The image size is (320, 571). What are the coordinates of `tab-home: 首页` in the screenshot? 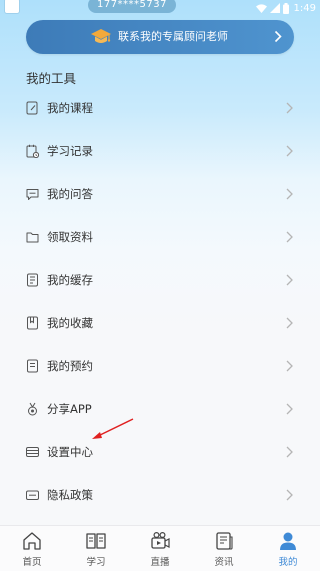 It's located at (32, 548).